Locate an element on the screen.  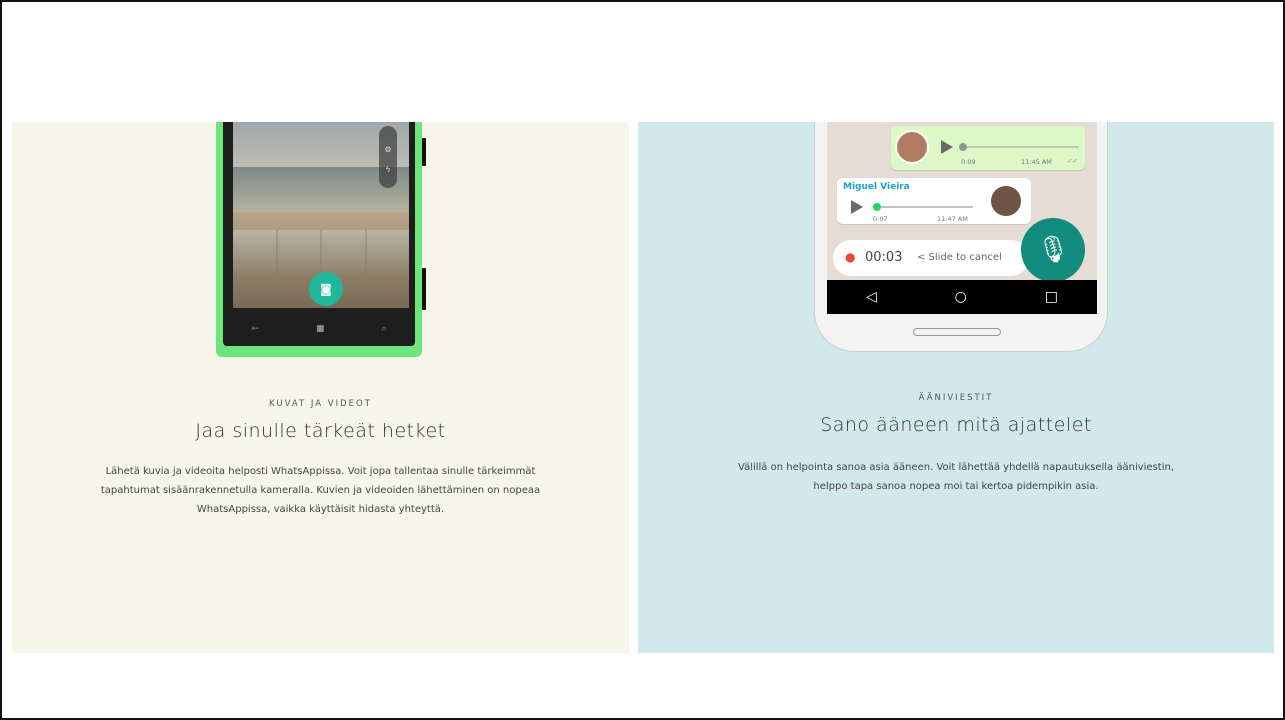
section-eyebrow: ÄÄNIVIESTIT is located at coordinates (956, 398).